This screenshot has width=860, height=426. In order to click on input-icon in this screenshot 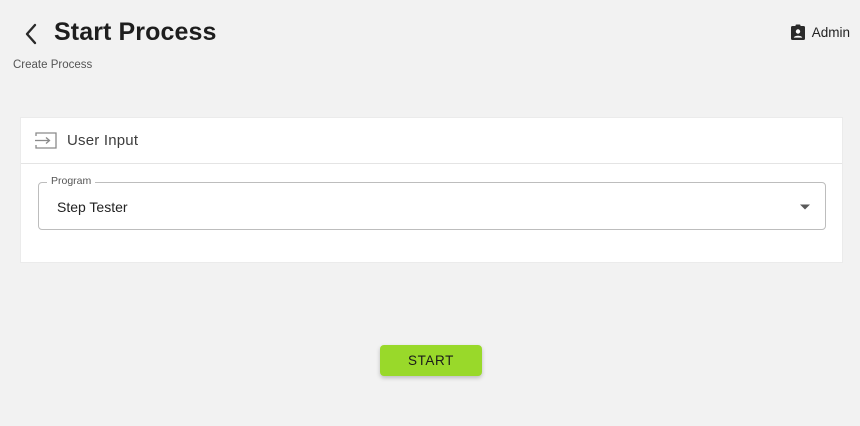, I will do `click(46, 140)`.